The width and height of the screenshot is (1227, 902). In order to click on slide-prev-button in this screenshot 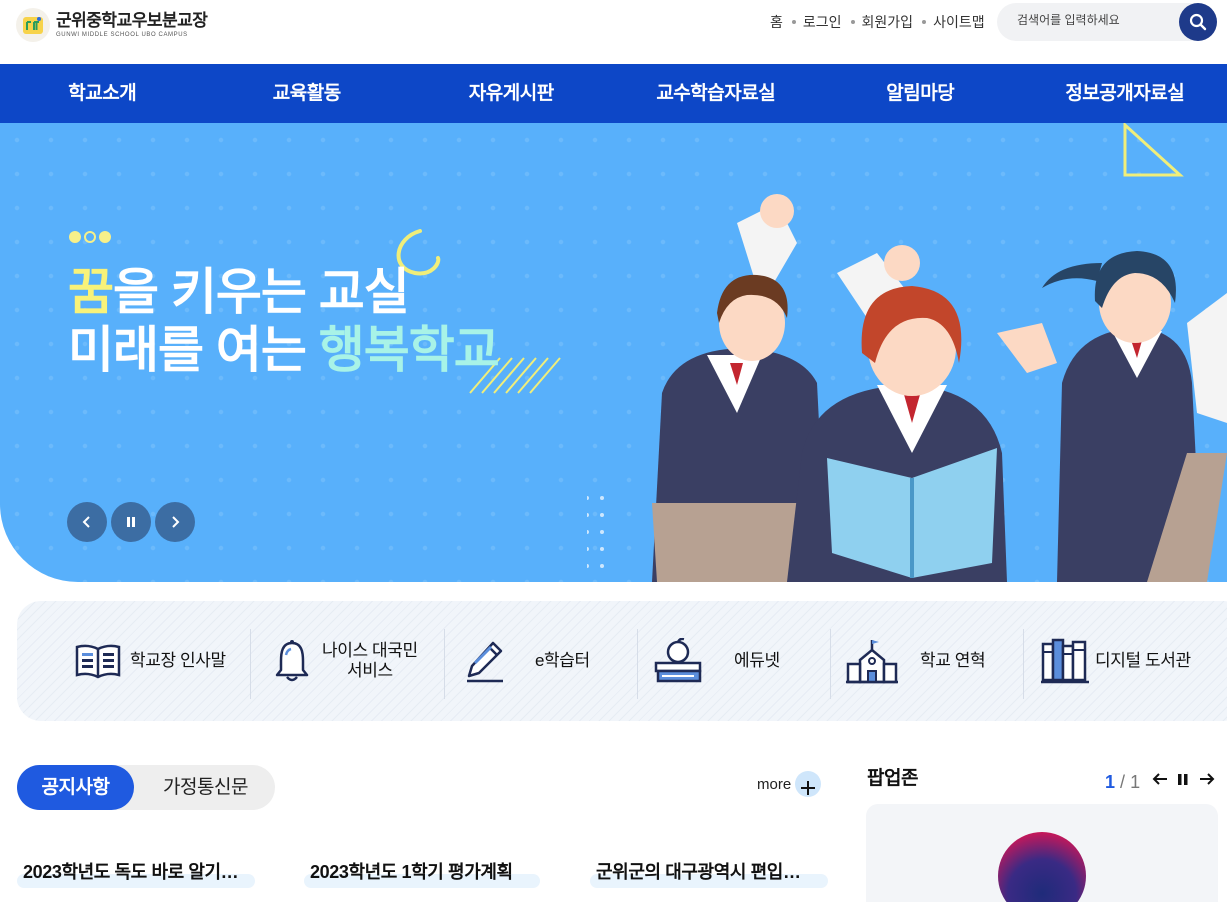, I will do `click(87, 522)`.